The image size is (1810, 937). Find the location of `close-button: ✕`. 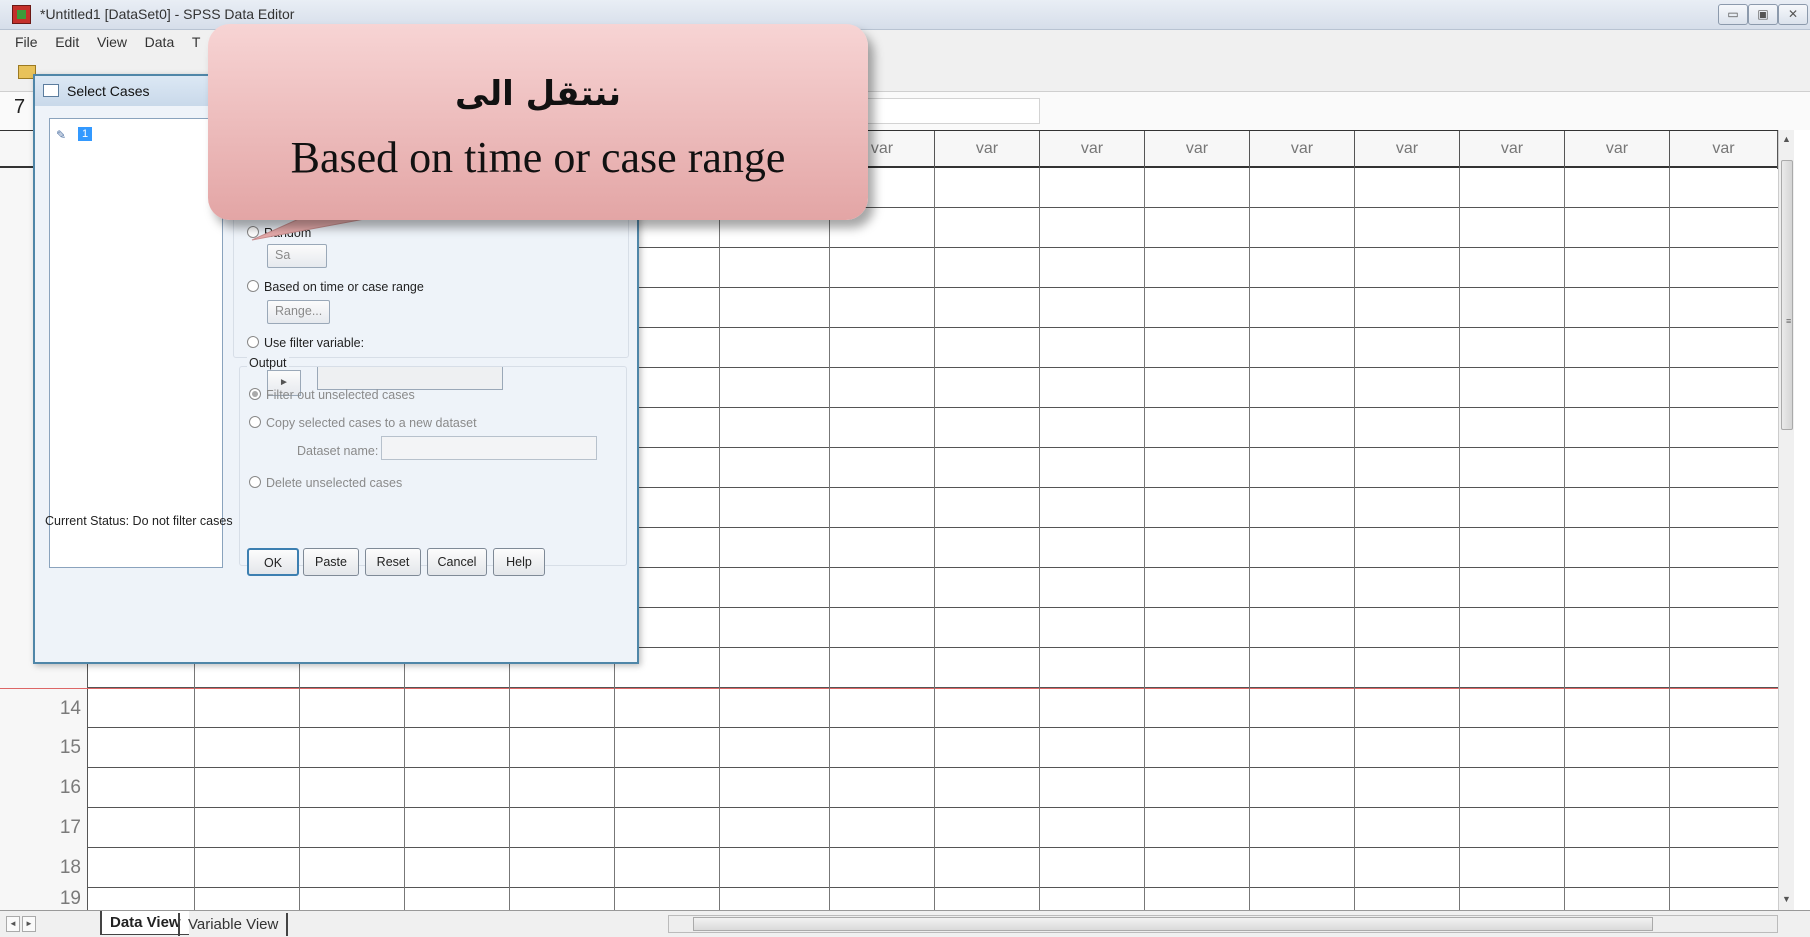

close-button: ✕ is located at coordinates (1793, 14).